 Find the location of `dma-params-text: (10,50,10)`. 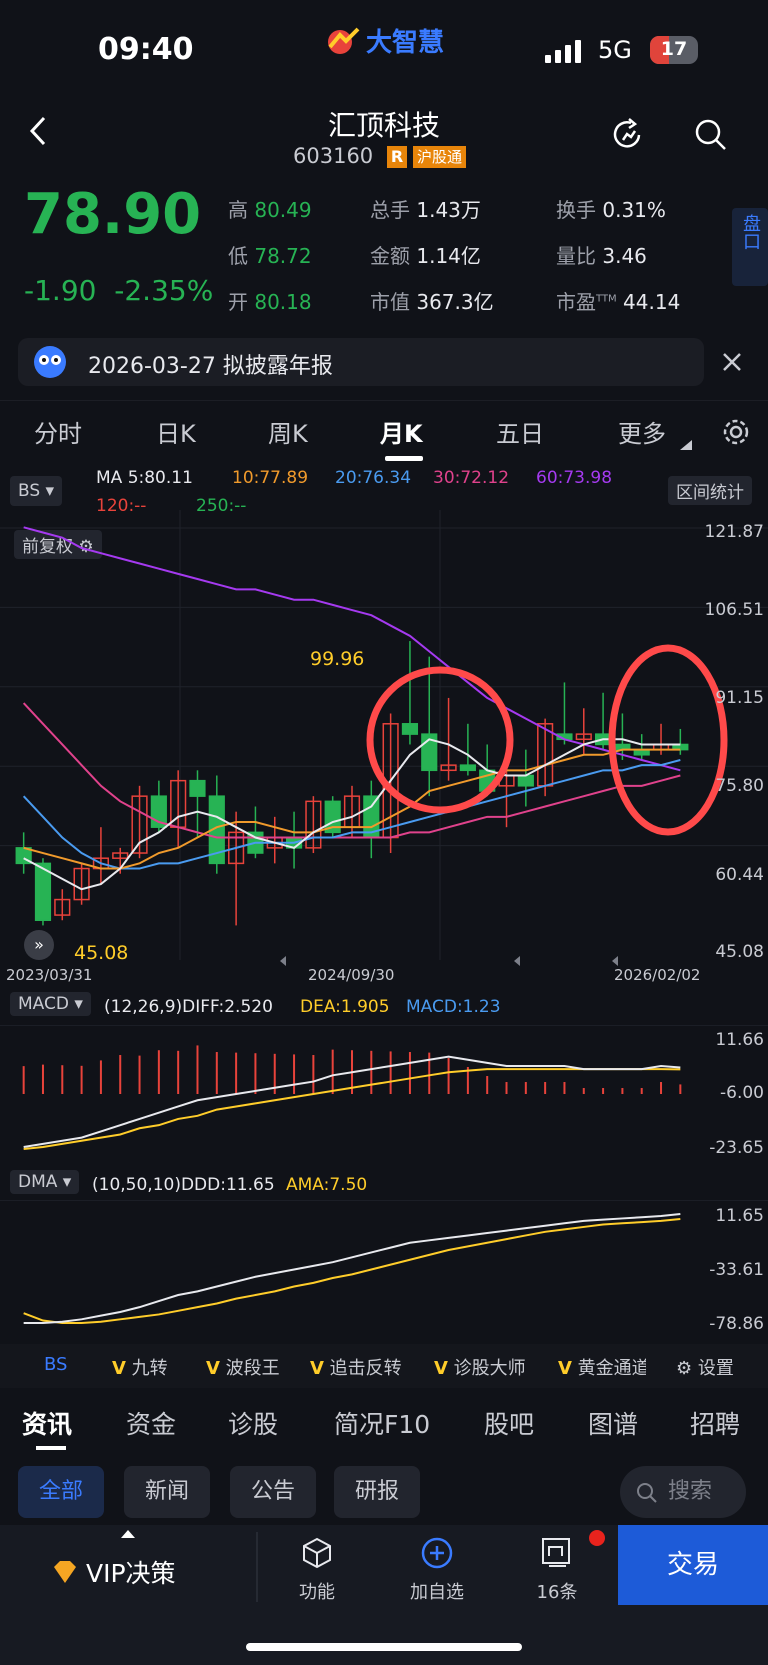

dma-params-text: (10,50,10) is located at coordinates (136, 1185).